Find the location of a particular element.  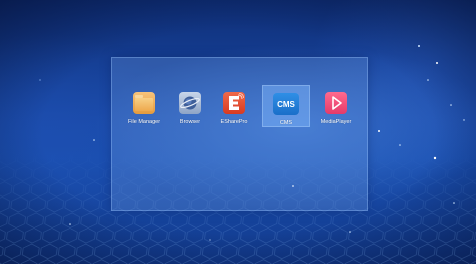

cms-icon: CMS is located at coordinates (286, 104).